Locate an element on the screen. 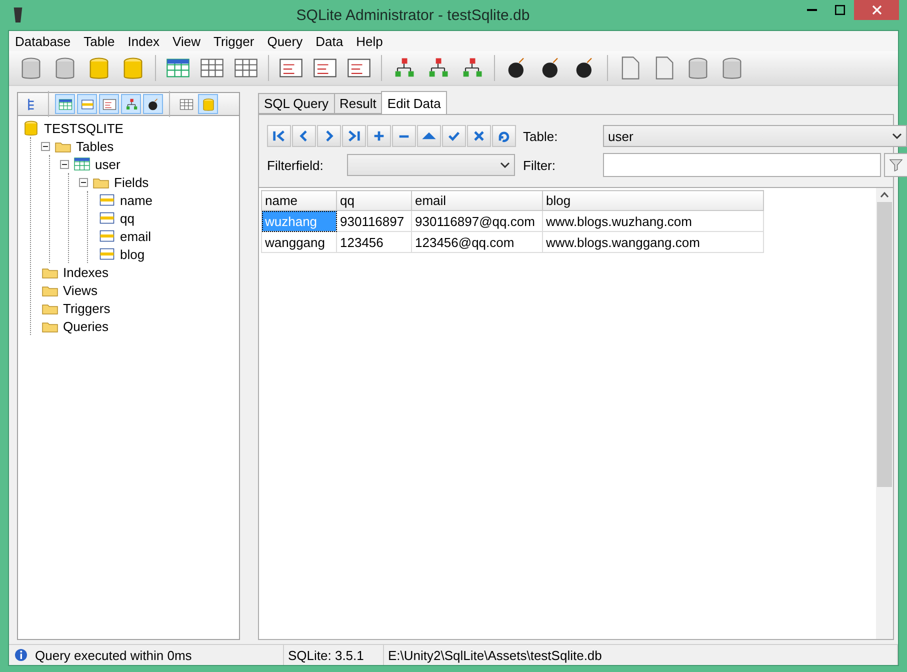  minus-button is located at coordinates (404, 136).